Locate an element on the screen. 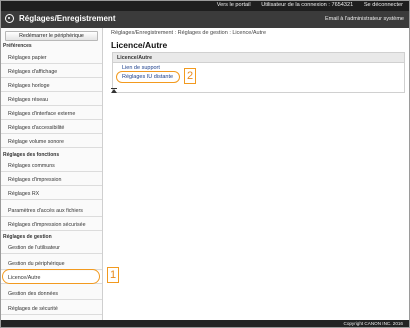  sidebar-item-common: Réglages communs is located at coordinates (51, 165).